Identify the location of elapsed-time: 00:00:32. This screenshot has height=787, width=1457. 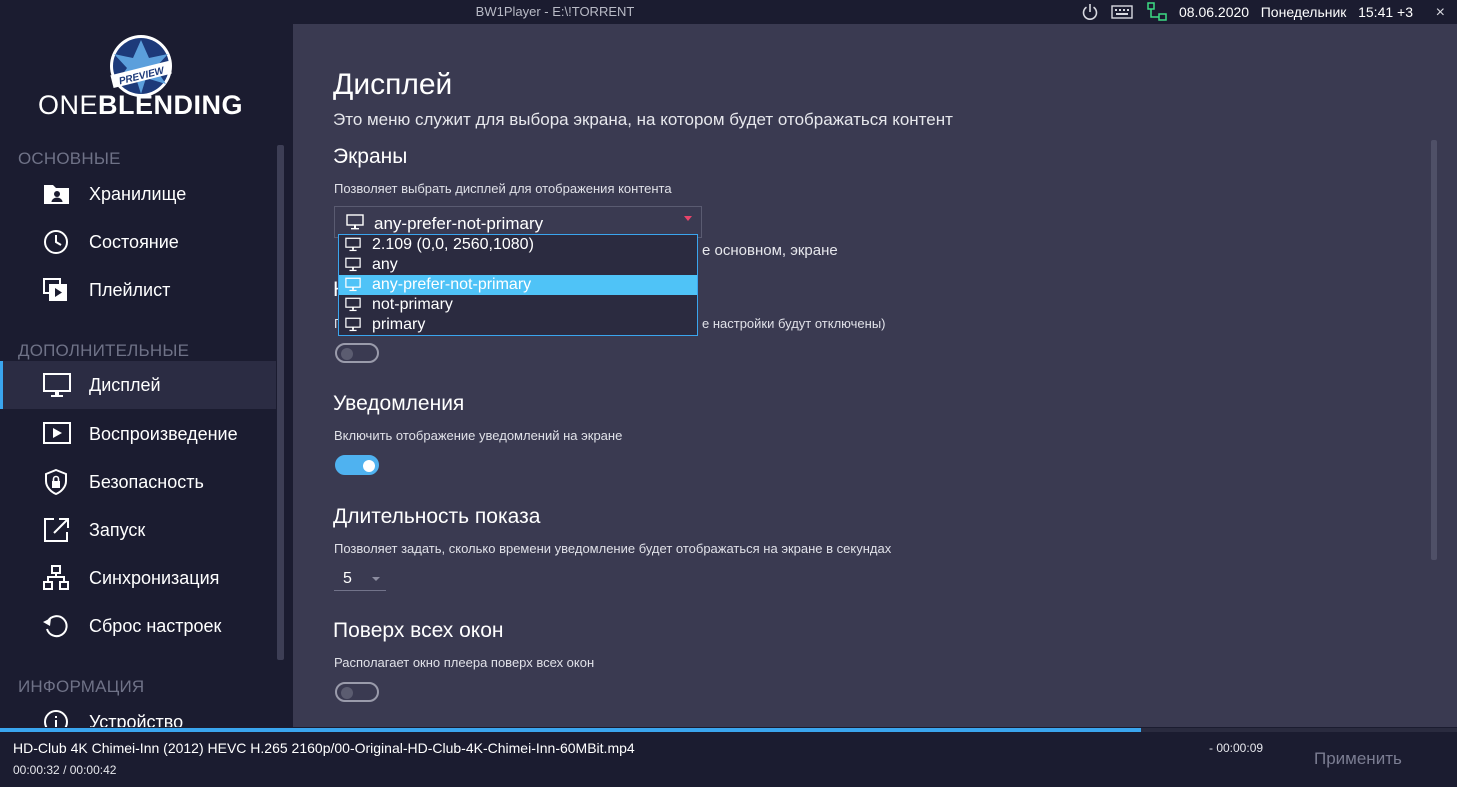
(36, 770).